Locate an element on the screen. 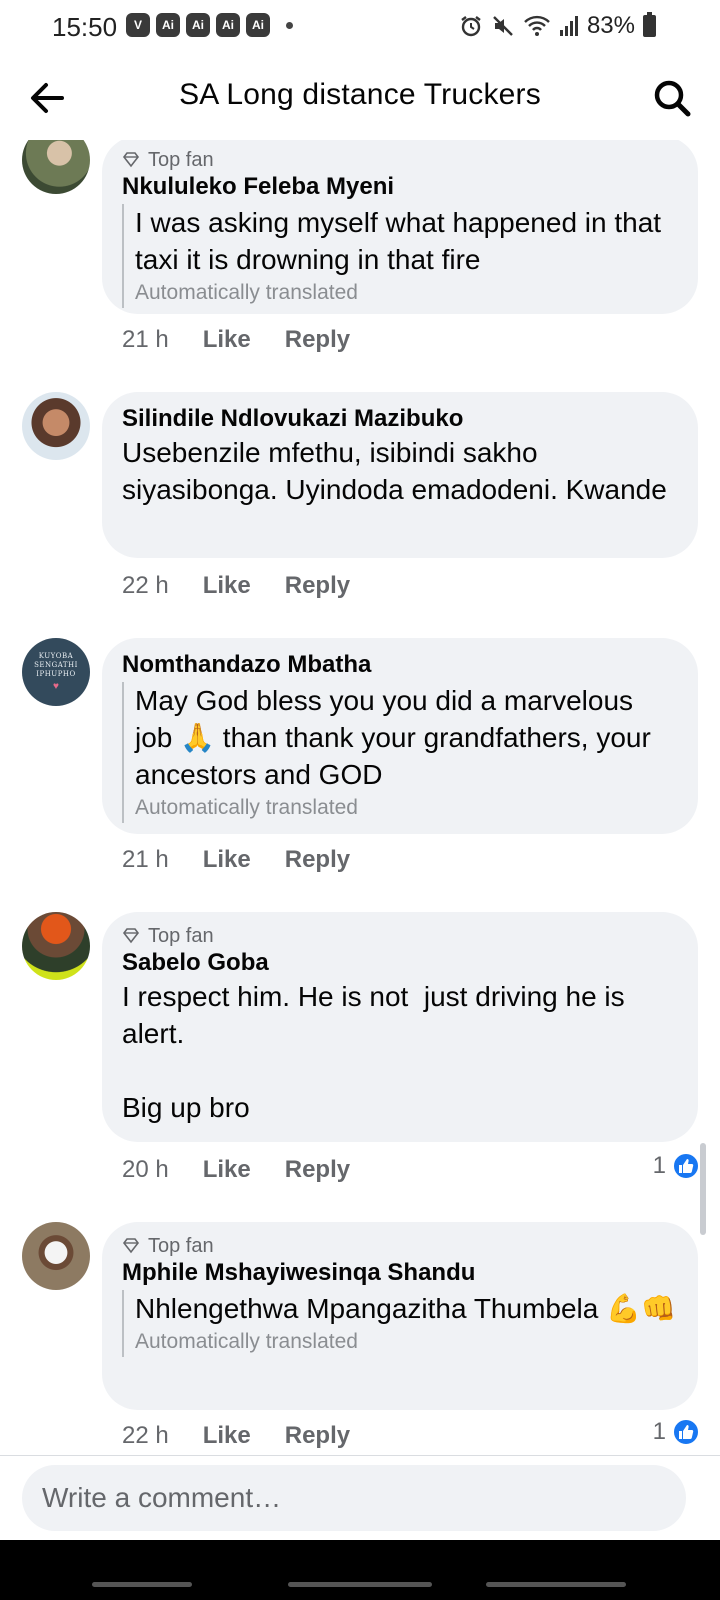 Image resolution: width=720 pixels, height=1600 pixels. notification-app-icon: V is located at coordinates (138, 25).